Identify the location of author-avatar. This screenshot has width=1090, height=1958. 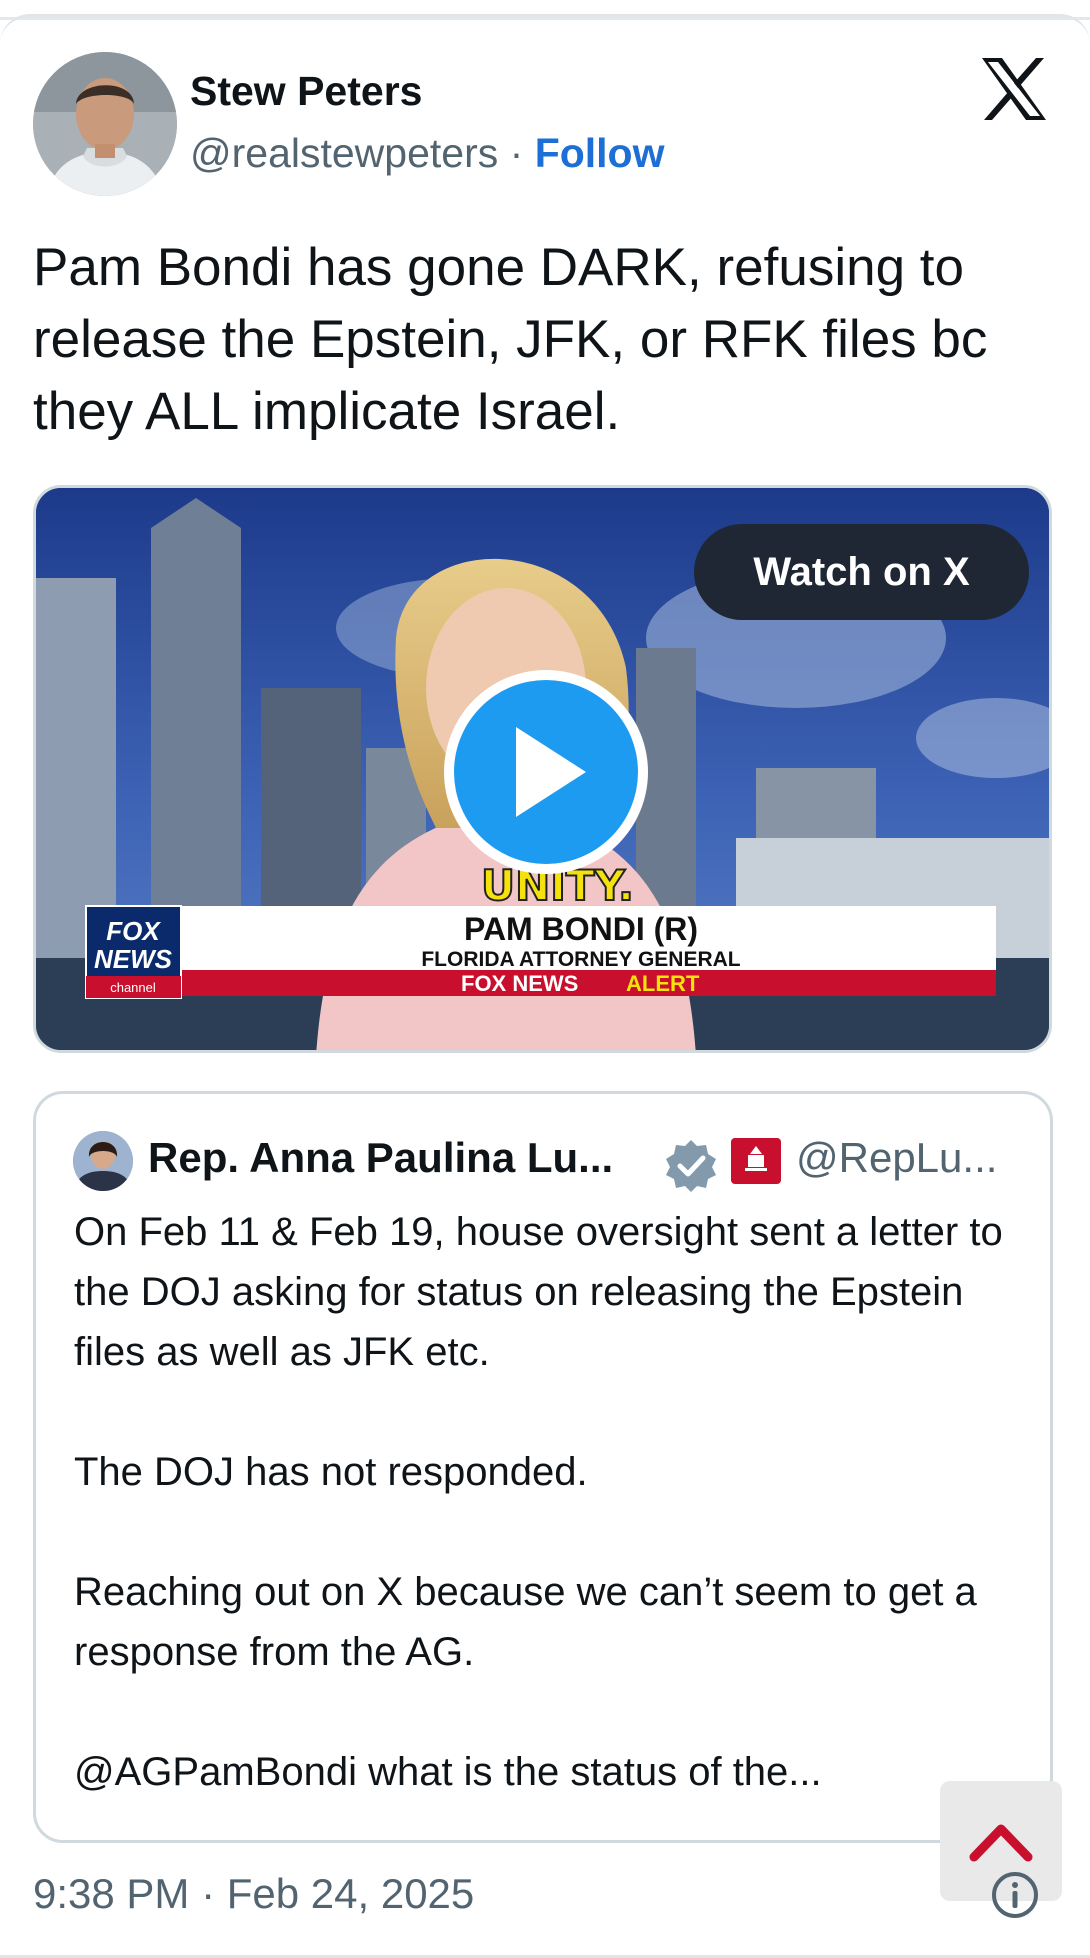
(105, 124).